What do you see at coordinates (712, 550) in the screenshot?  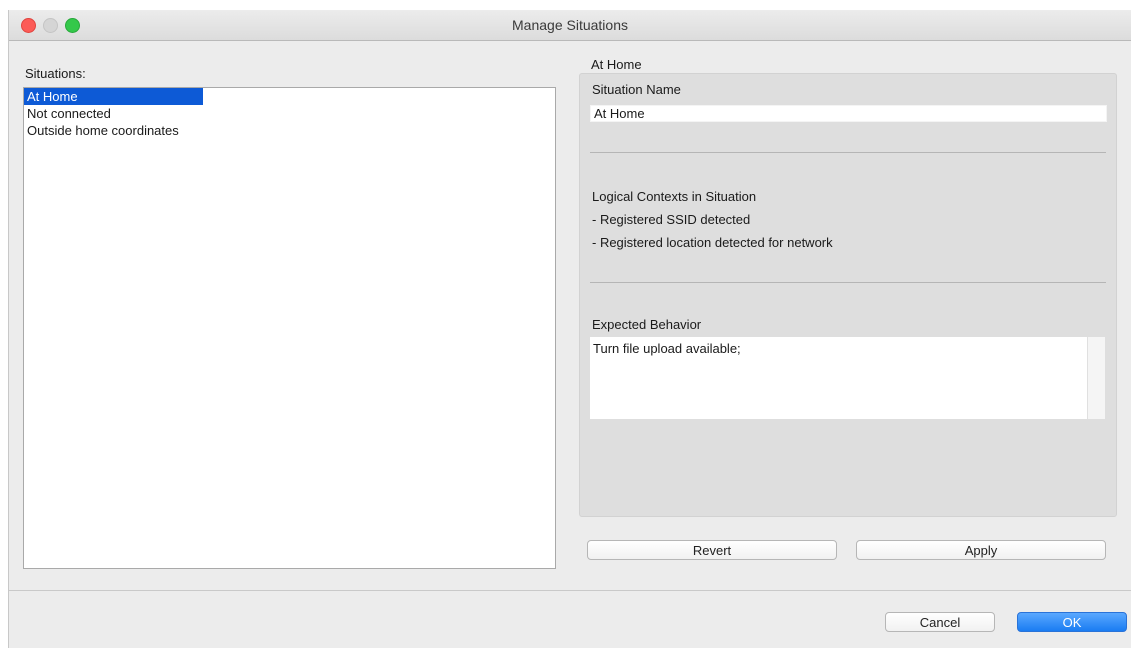 I see `revert-button: Revert` at bounding box center [712, 550].